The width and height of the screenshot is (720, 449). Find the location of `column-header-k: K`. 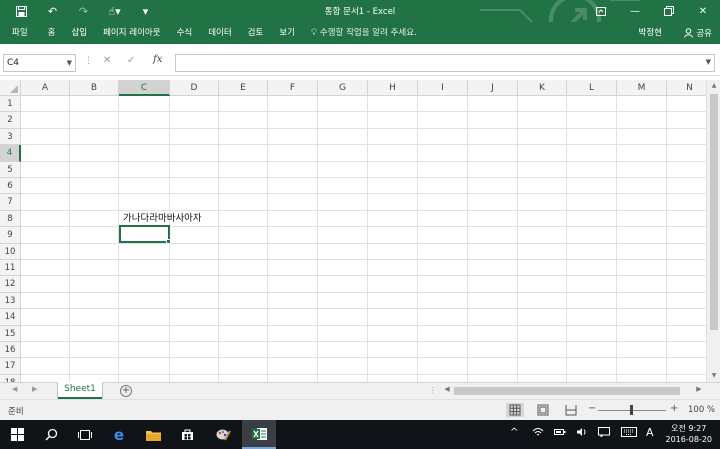

column-header-k: K is located at coordinates (542, 88).